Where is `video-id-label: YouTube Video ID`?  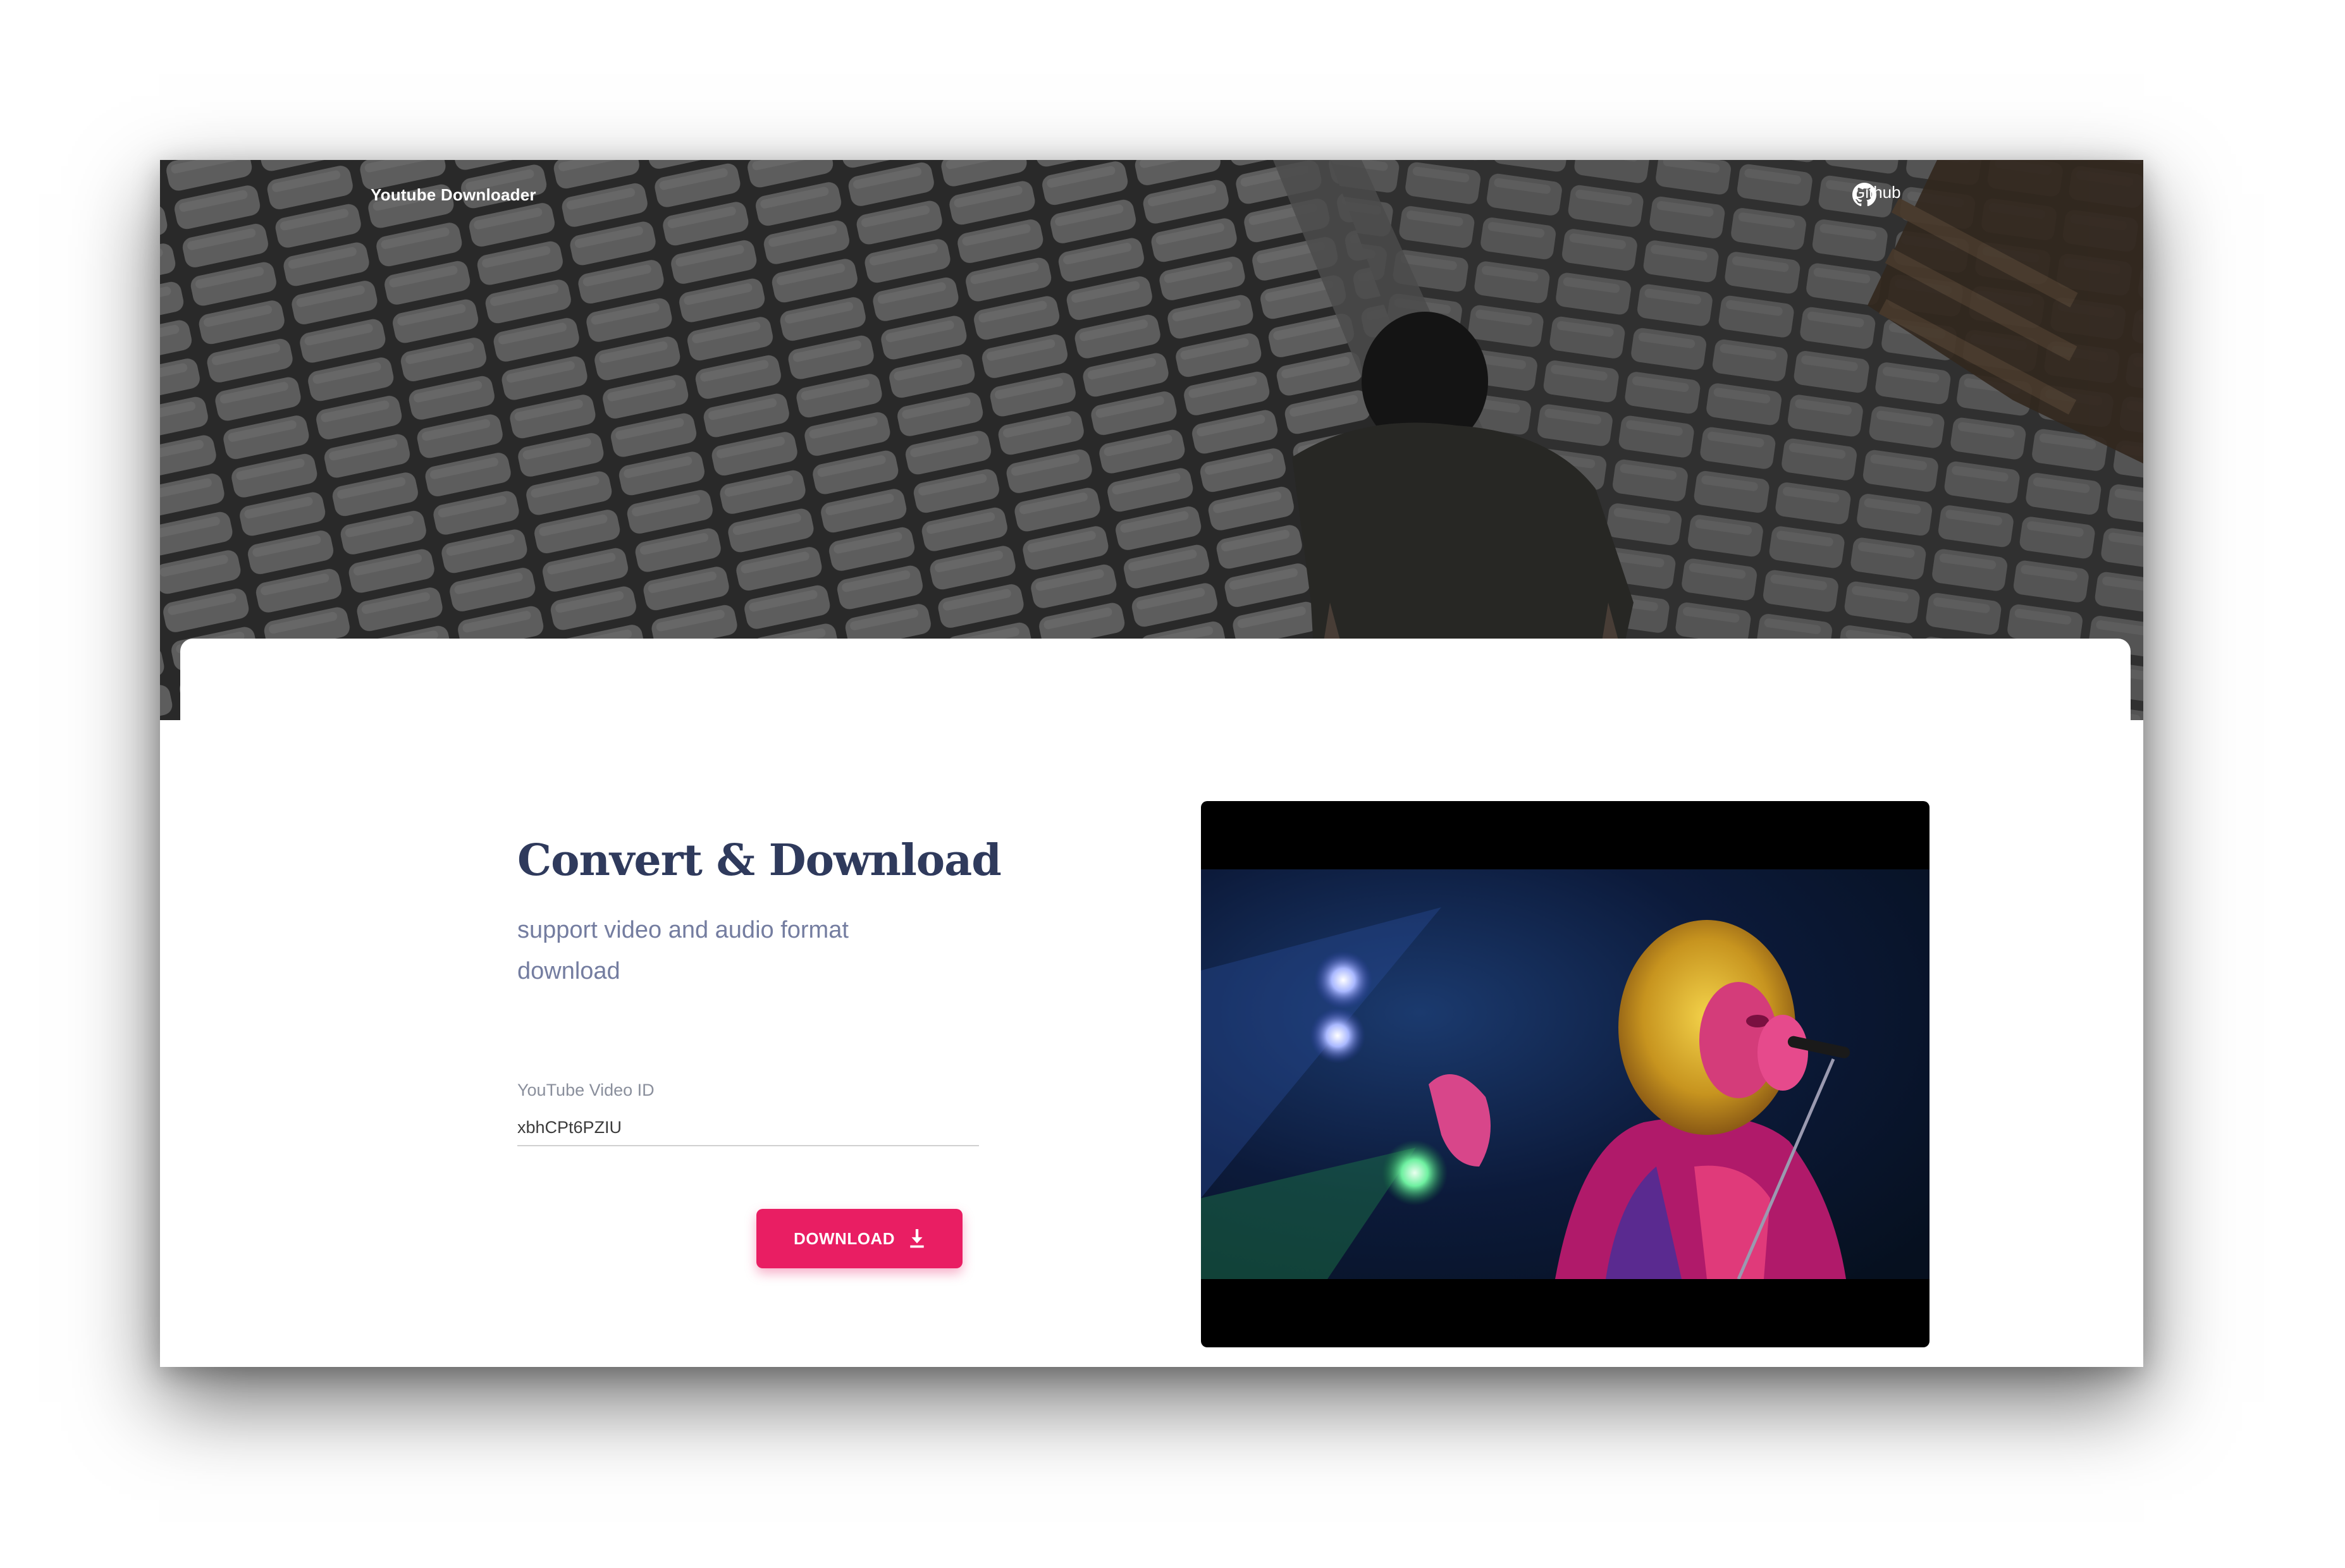 video-id-label: YouTube Video ID is located at coordinates (586, 1090).